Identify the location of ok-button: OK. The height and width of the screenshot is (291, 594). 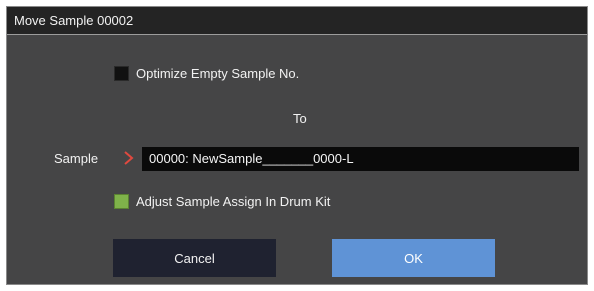
(413, 258).